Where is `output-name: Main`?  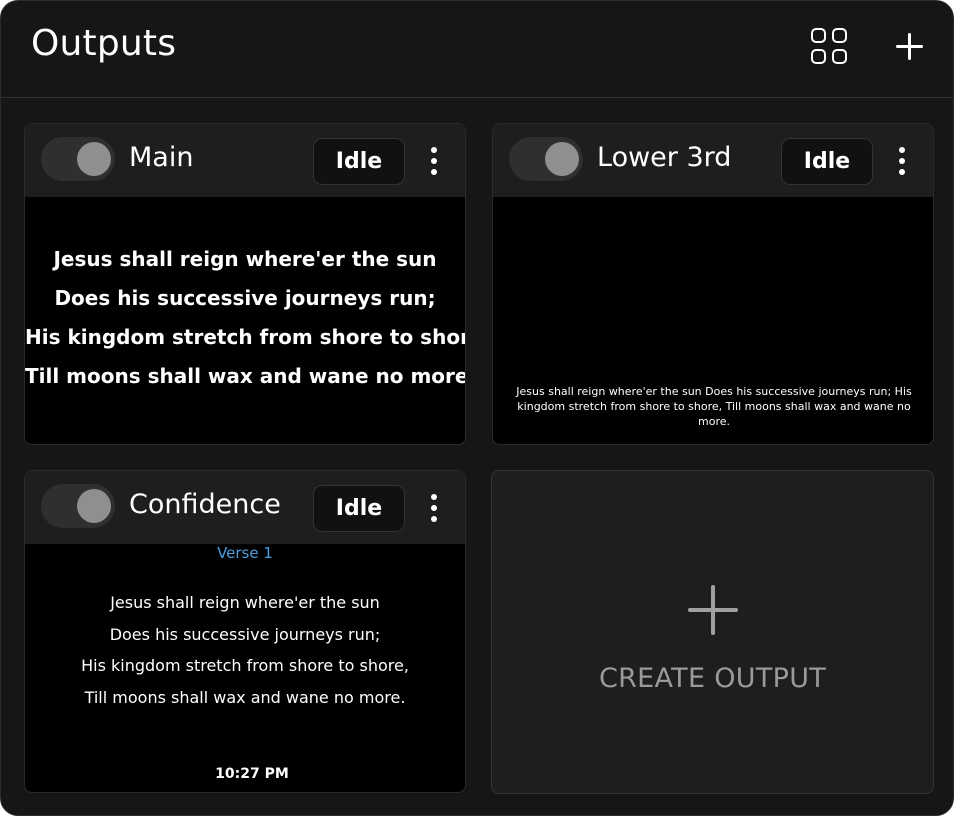
output-name: Main is located at coordinates (161, 157).